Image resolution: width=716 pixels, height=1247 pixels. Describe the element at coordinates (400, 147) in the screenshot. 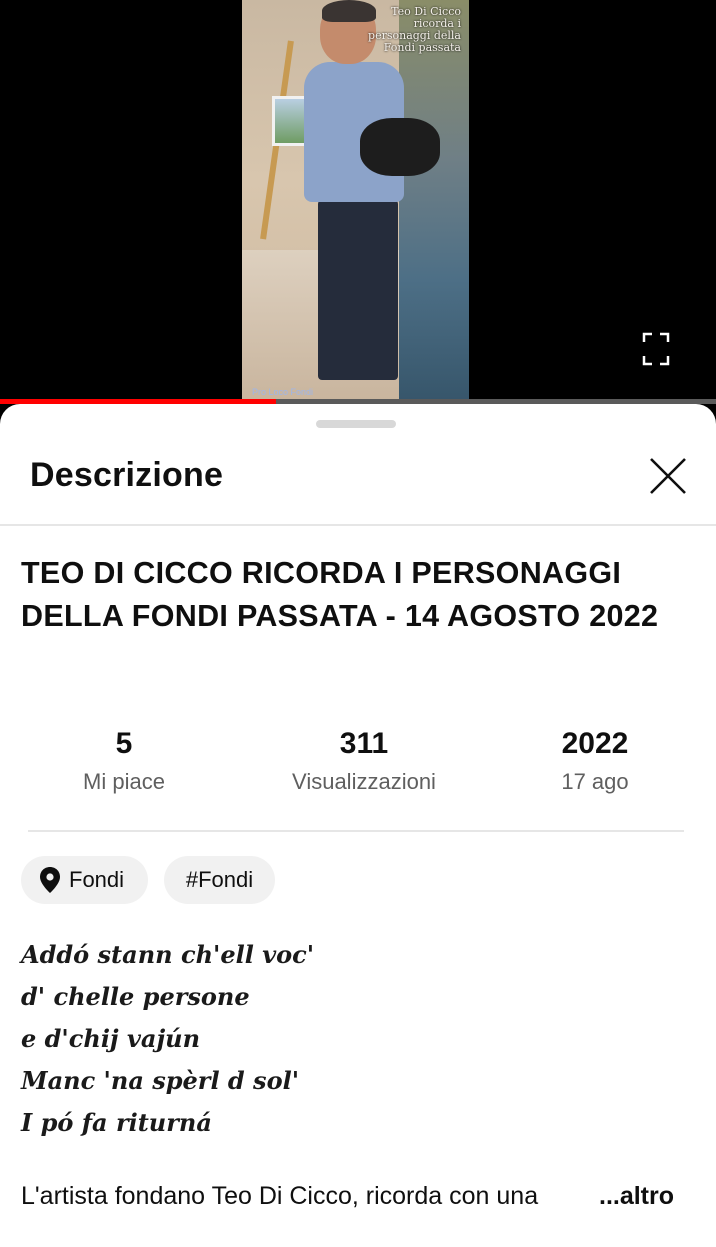

I see `video-person-bag` at that location.